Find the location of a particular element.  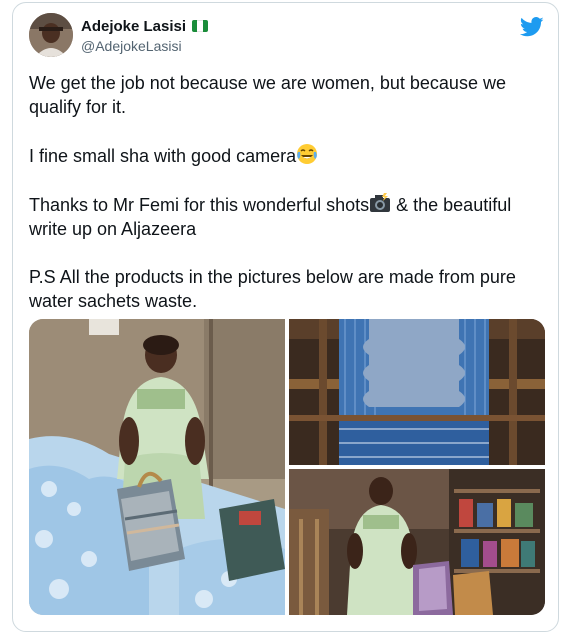

photo-loom-weaving-blue-fabric is located at coordinates (417, 392).